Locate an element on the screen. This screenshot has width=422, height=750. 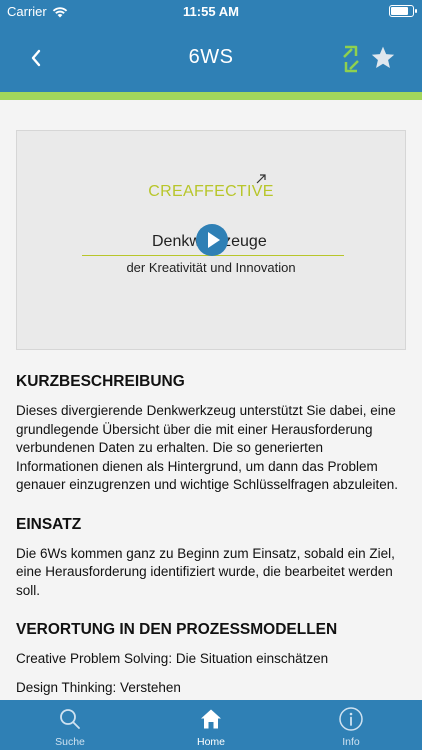
tab-info: Info is located at coordinates (351, 725).